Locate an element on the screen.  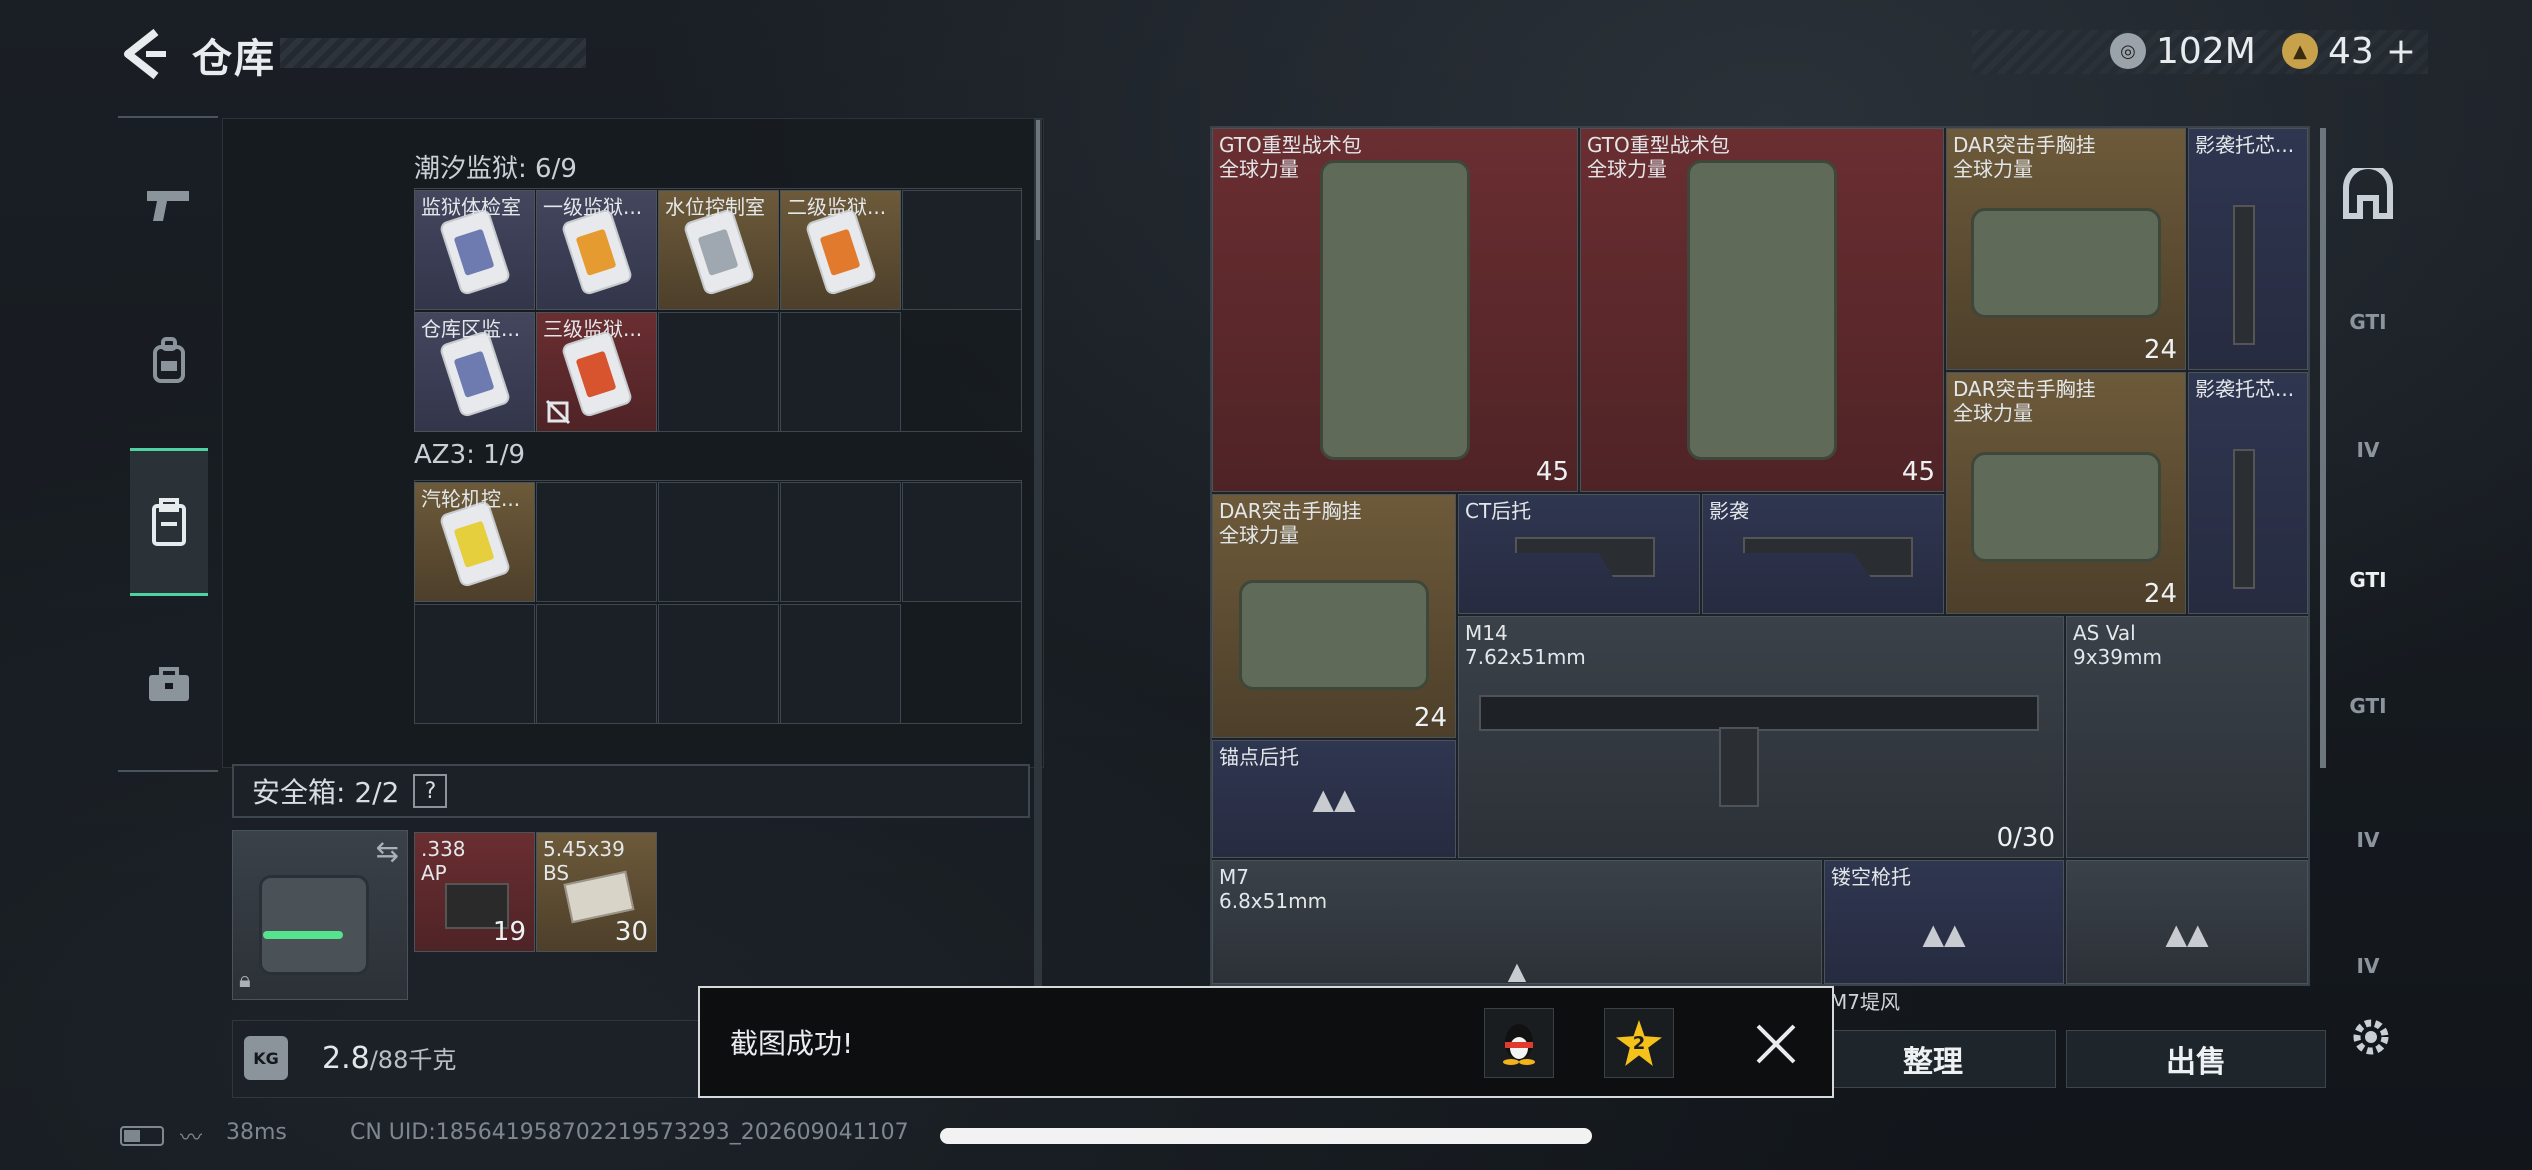
stash-scrollbar is located at coordinates (2323, 448).